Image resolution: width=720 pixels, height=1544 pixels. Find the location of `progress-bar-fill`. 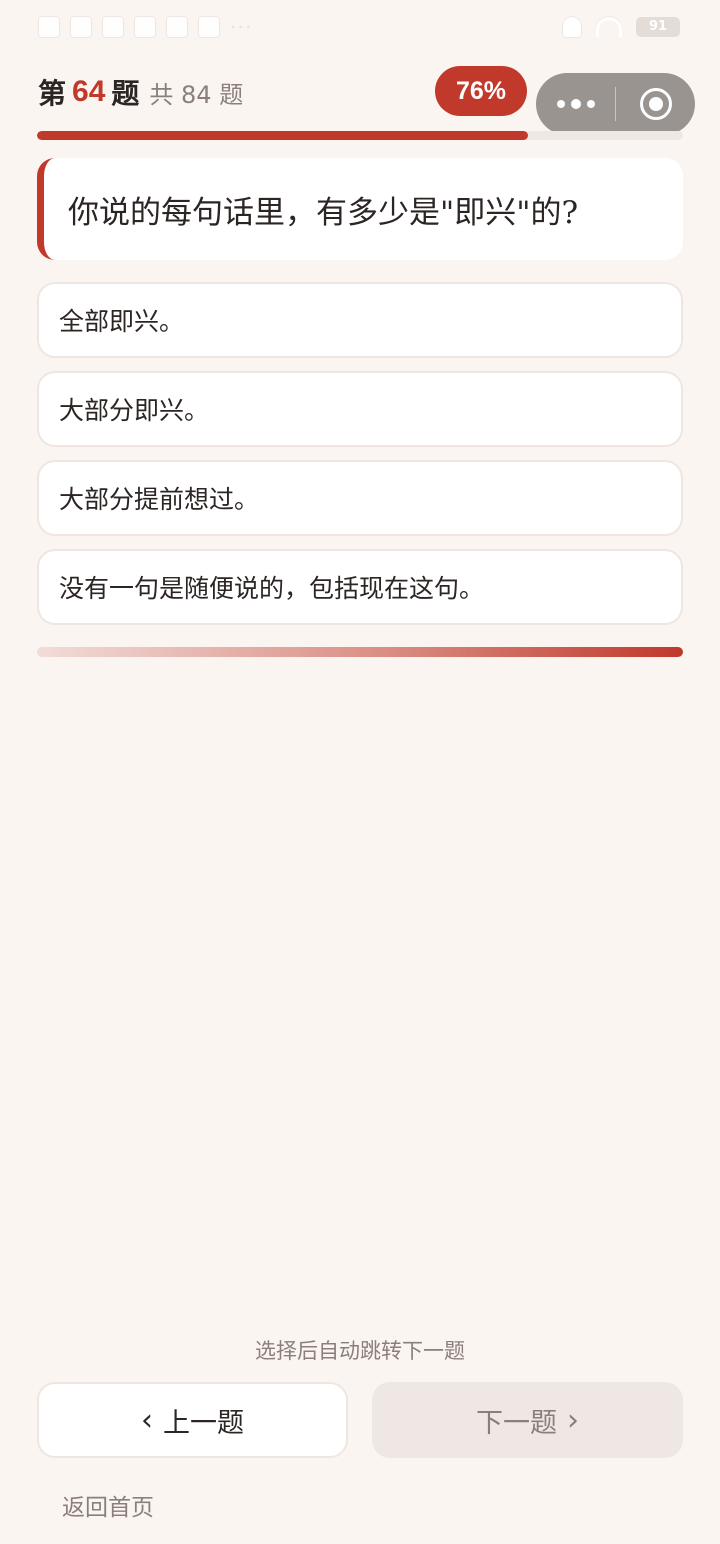

progress-bar-fill is located at coordinates (282, 135).